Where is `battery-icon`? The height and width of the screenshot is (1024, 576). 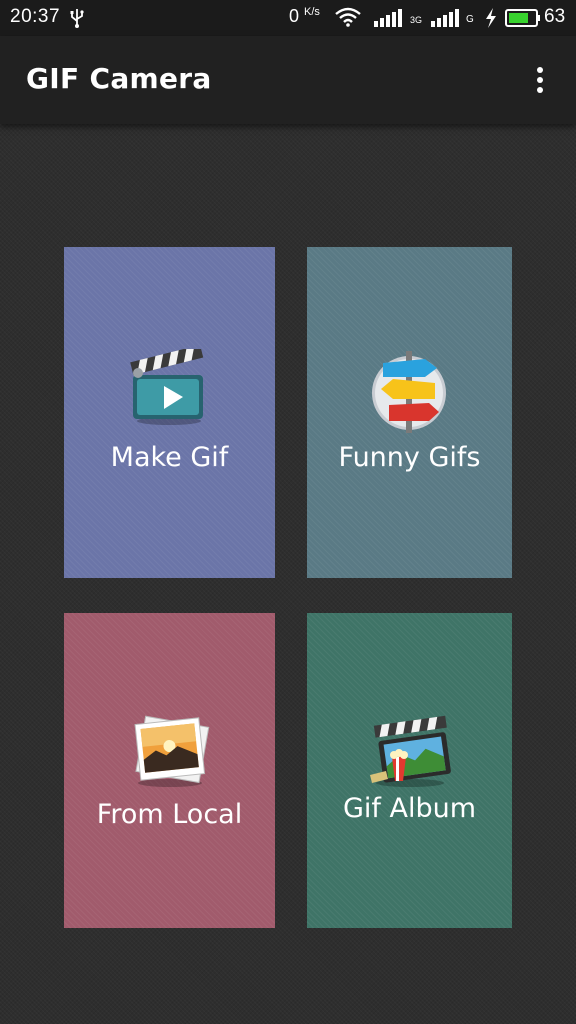 battery-icon is located at coordinates (522, 18).